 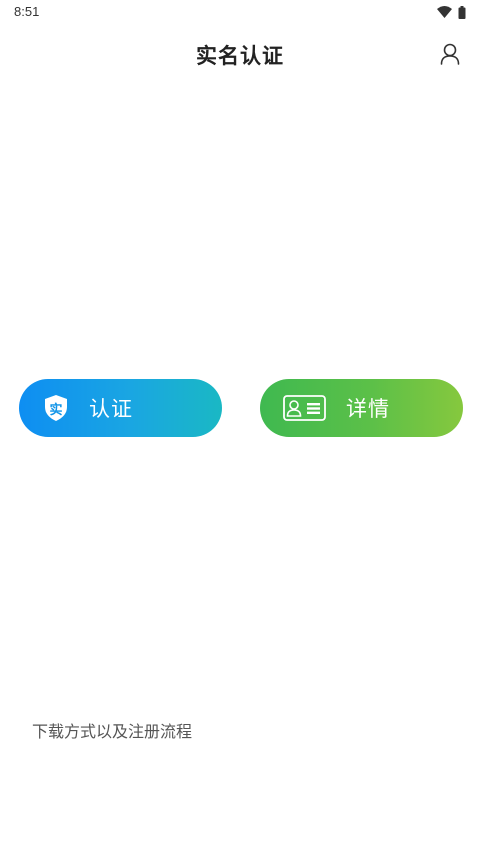 I want to click on battery-icon, so click(x=462, y=12).